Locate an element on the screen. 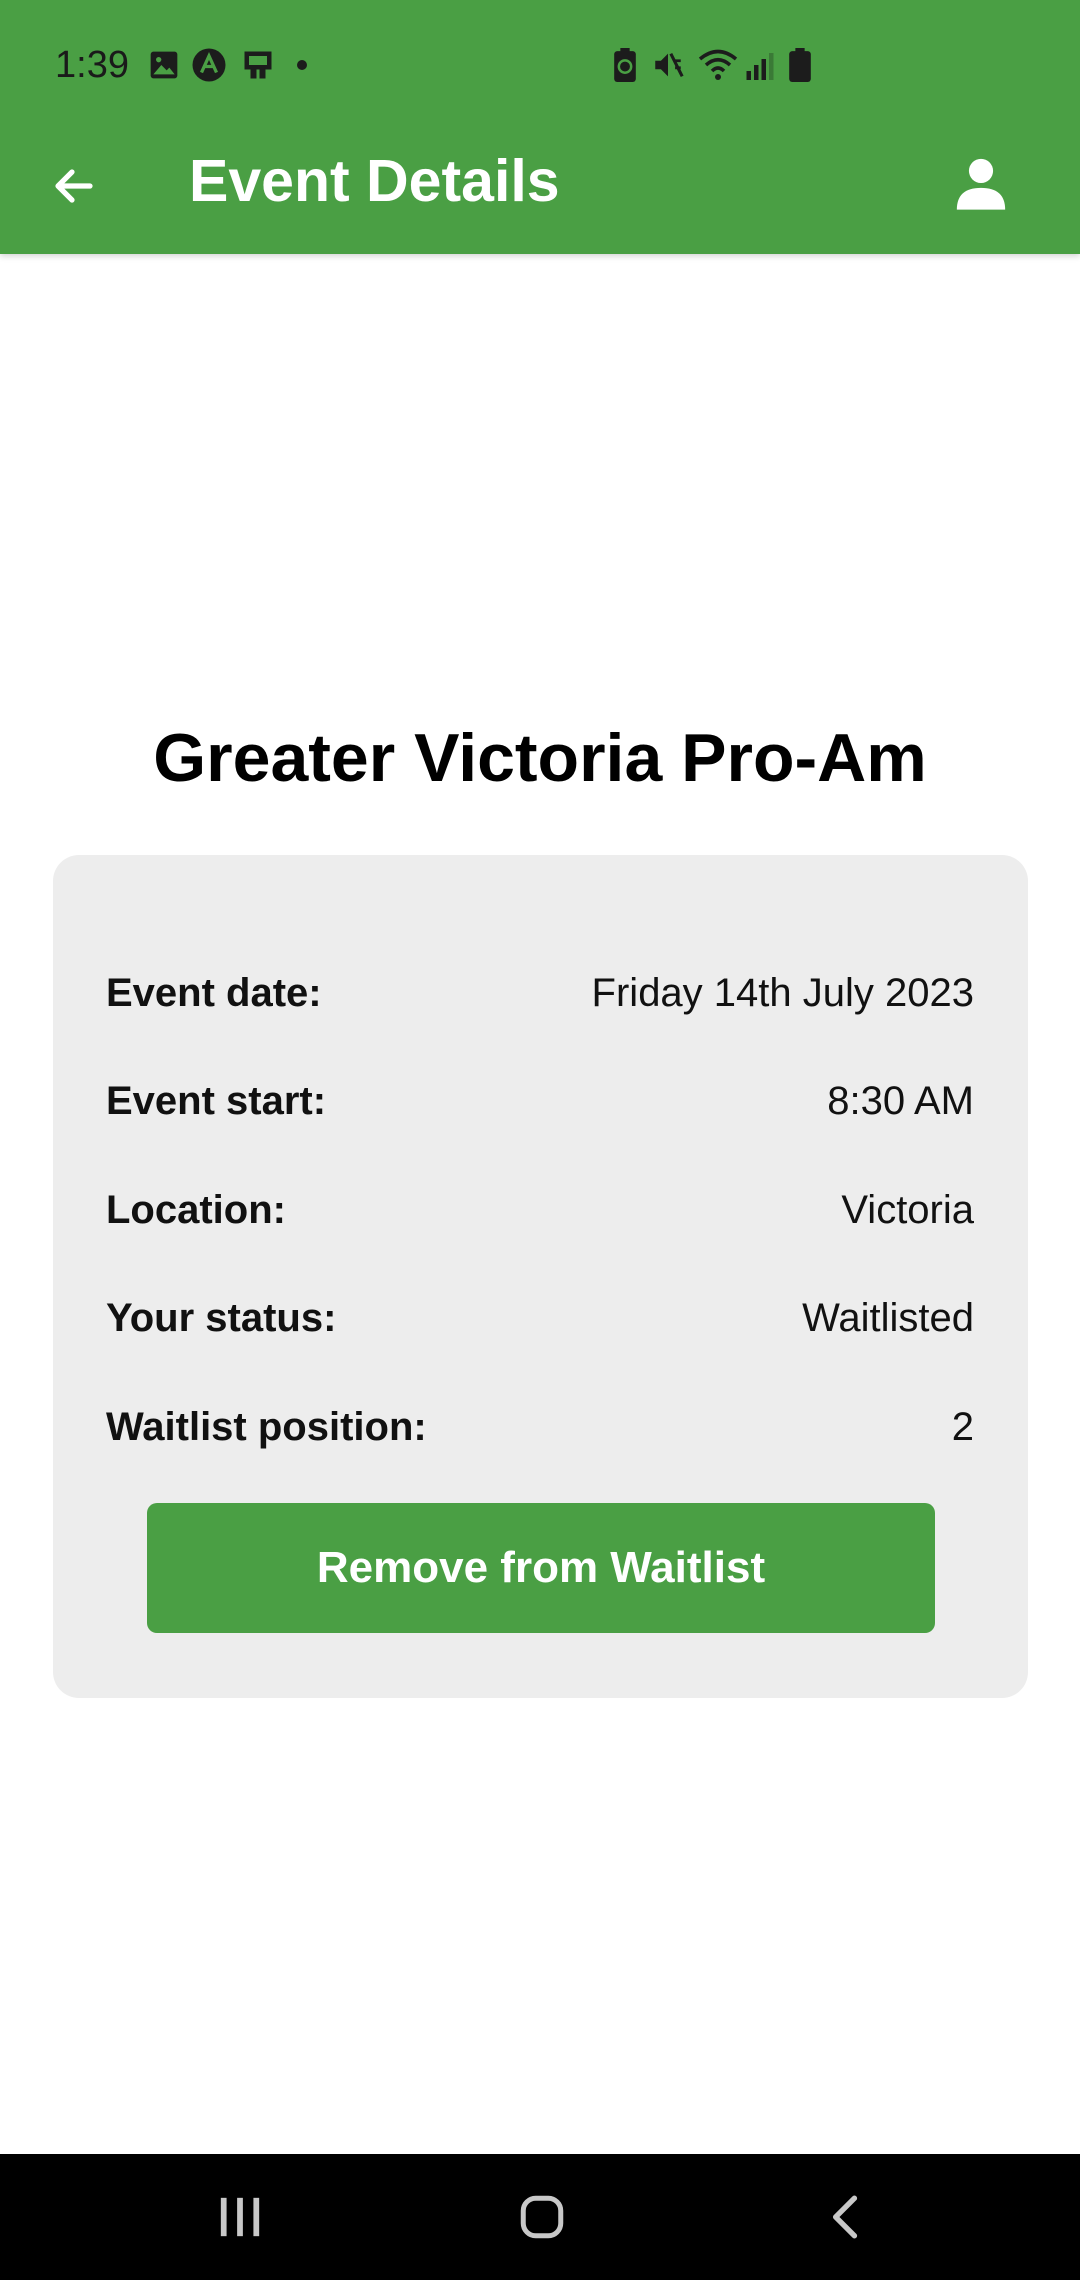 The image size is (1080, 2280). profile-button is located at coordinates (981, 183).